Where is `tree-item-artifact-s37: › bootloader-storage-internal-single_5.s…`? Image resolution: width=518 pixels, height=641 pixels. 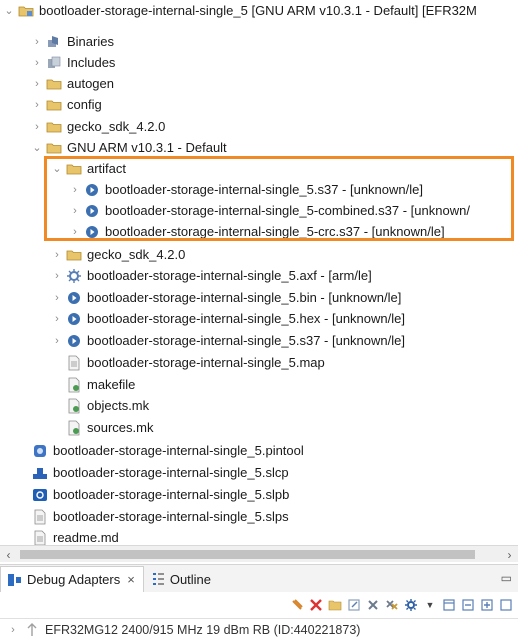
tree-item-artifact-s37: › bootloader-storage-internal-single_5.s… is located at coordinates (246, 189).